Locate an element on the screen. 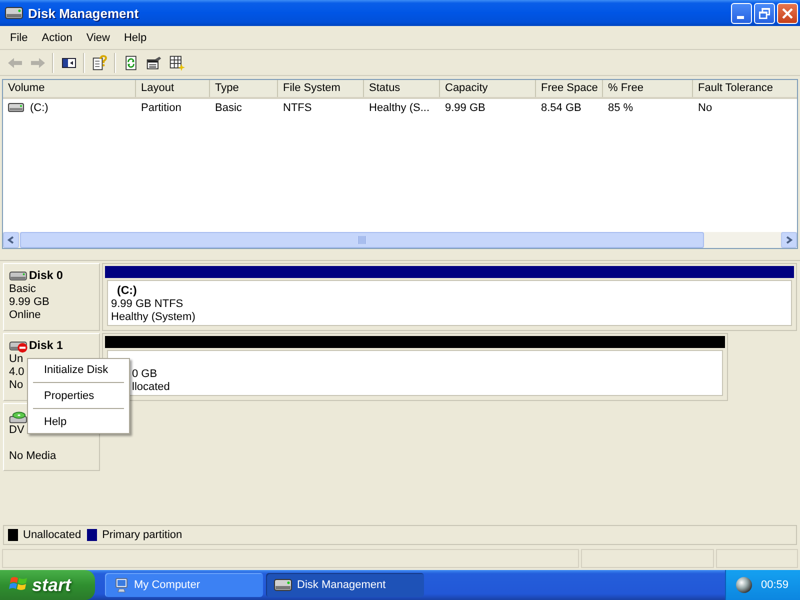 The height and width of the screenshot is (600, 800). disk-detail: No Media is located at coordinates (32, 456).